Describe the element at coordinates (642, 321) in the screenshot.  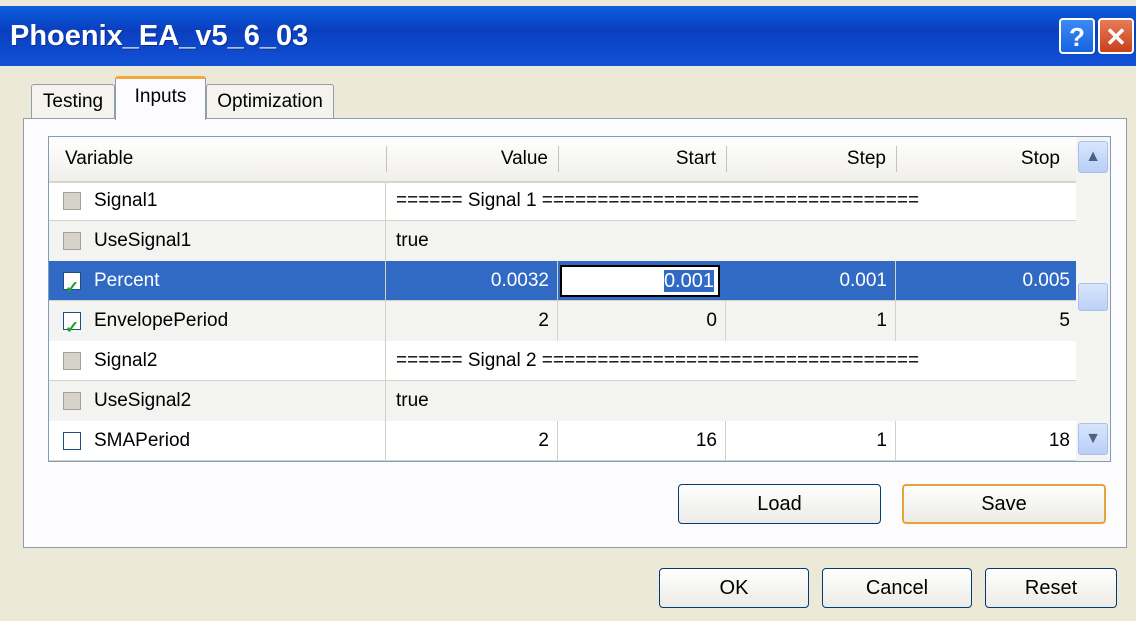
I see `start-cell: 0` at that location.